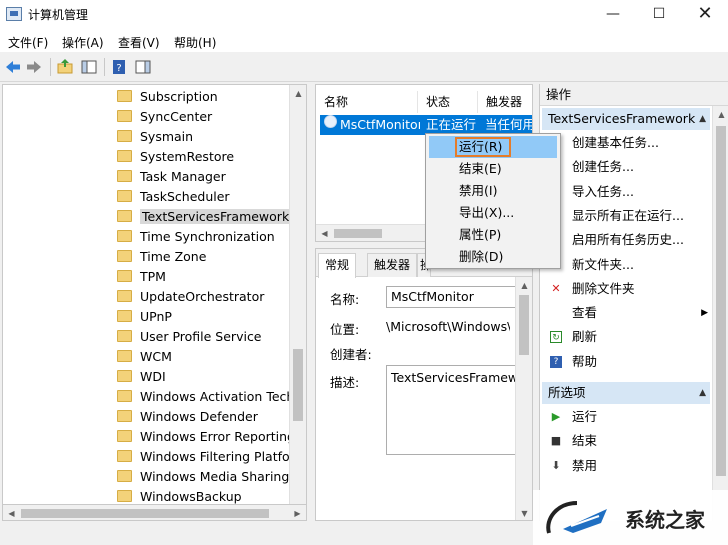  What do you see at coordinates (625, 441) in the screenshot?
I see `action-item: ■ 结束` at bounding box center [625, 441].